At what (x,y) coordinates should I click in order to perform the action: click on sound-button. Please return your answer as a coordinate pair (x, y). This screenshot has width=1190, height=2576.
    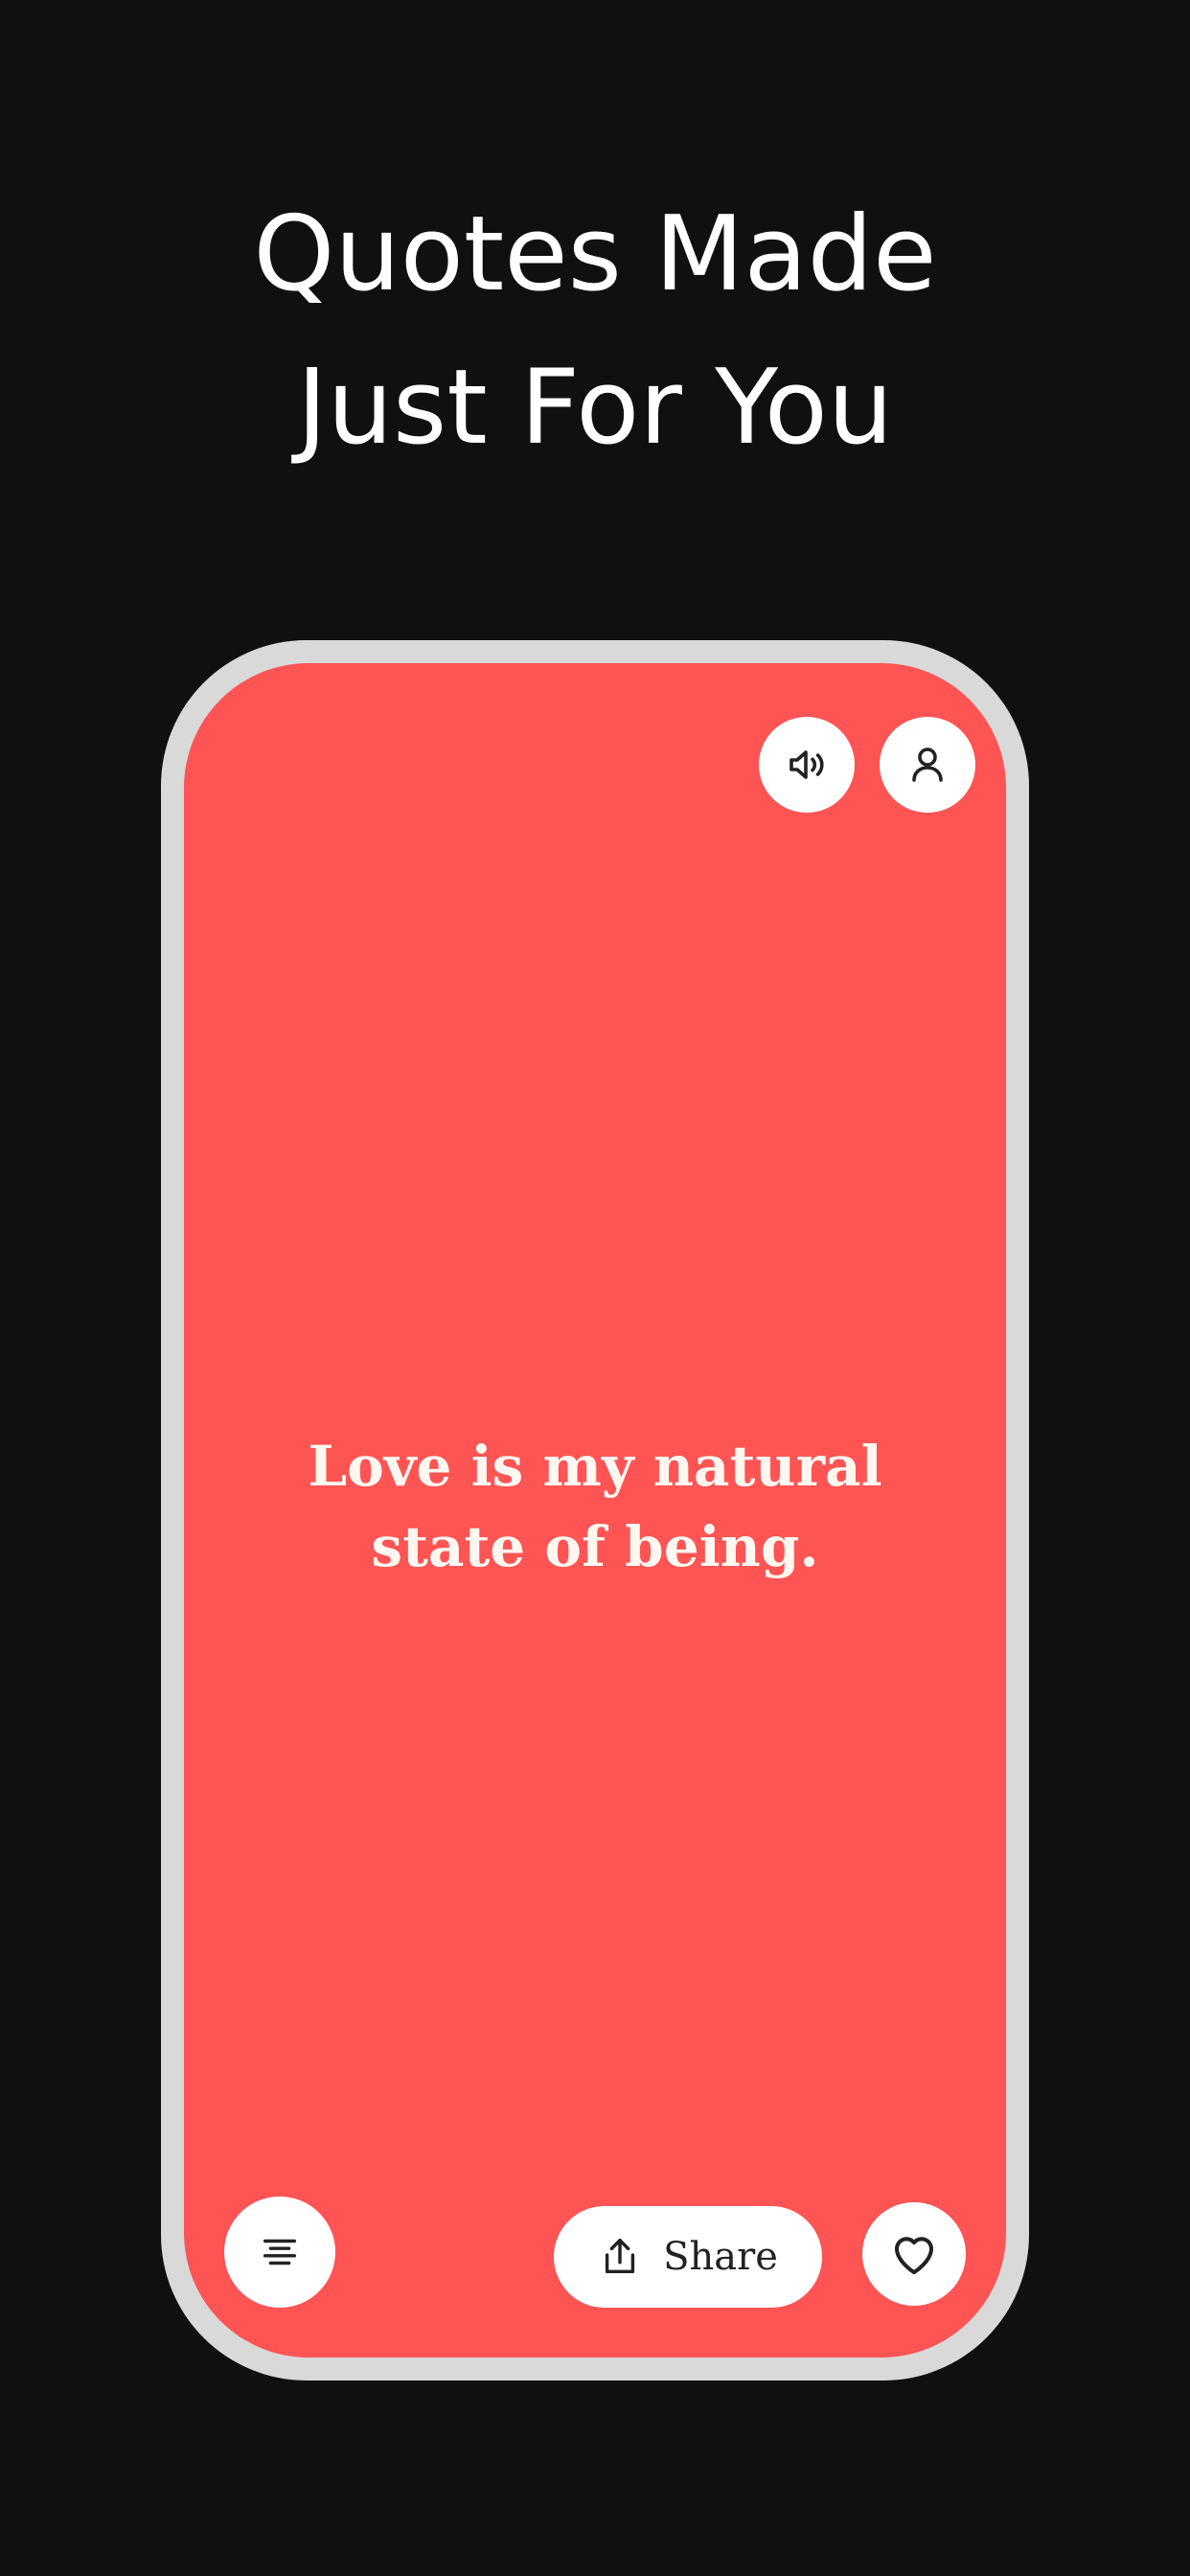
    Looking at the image, I should click on (807, 765).